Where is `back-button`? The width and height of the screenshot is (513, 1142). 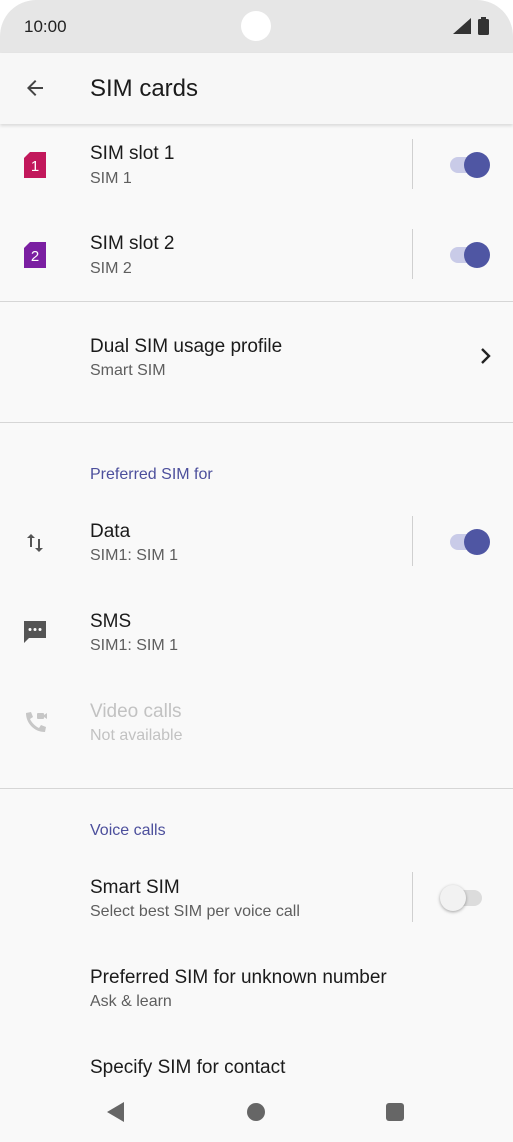 back-button is located at coordinates (35, 88).